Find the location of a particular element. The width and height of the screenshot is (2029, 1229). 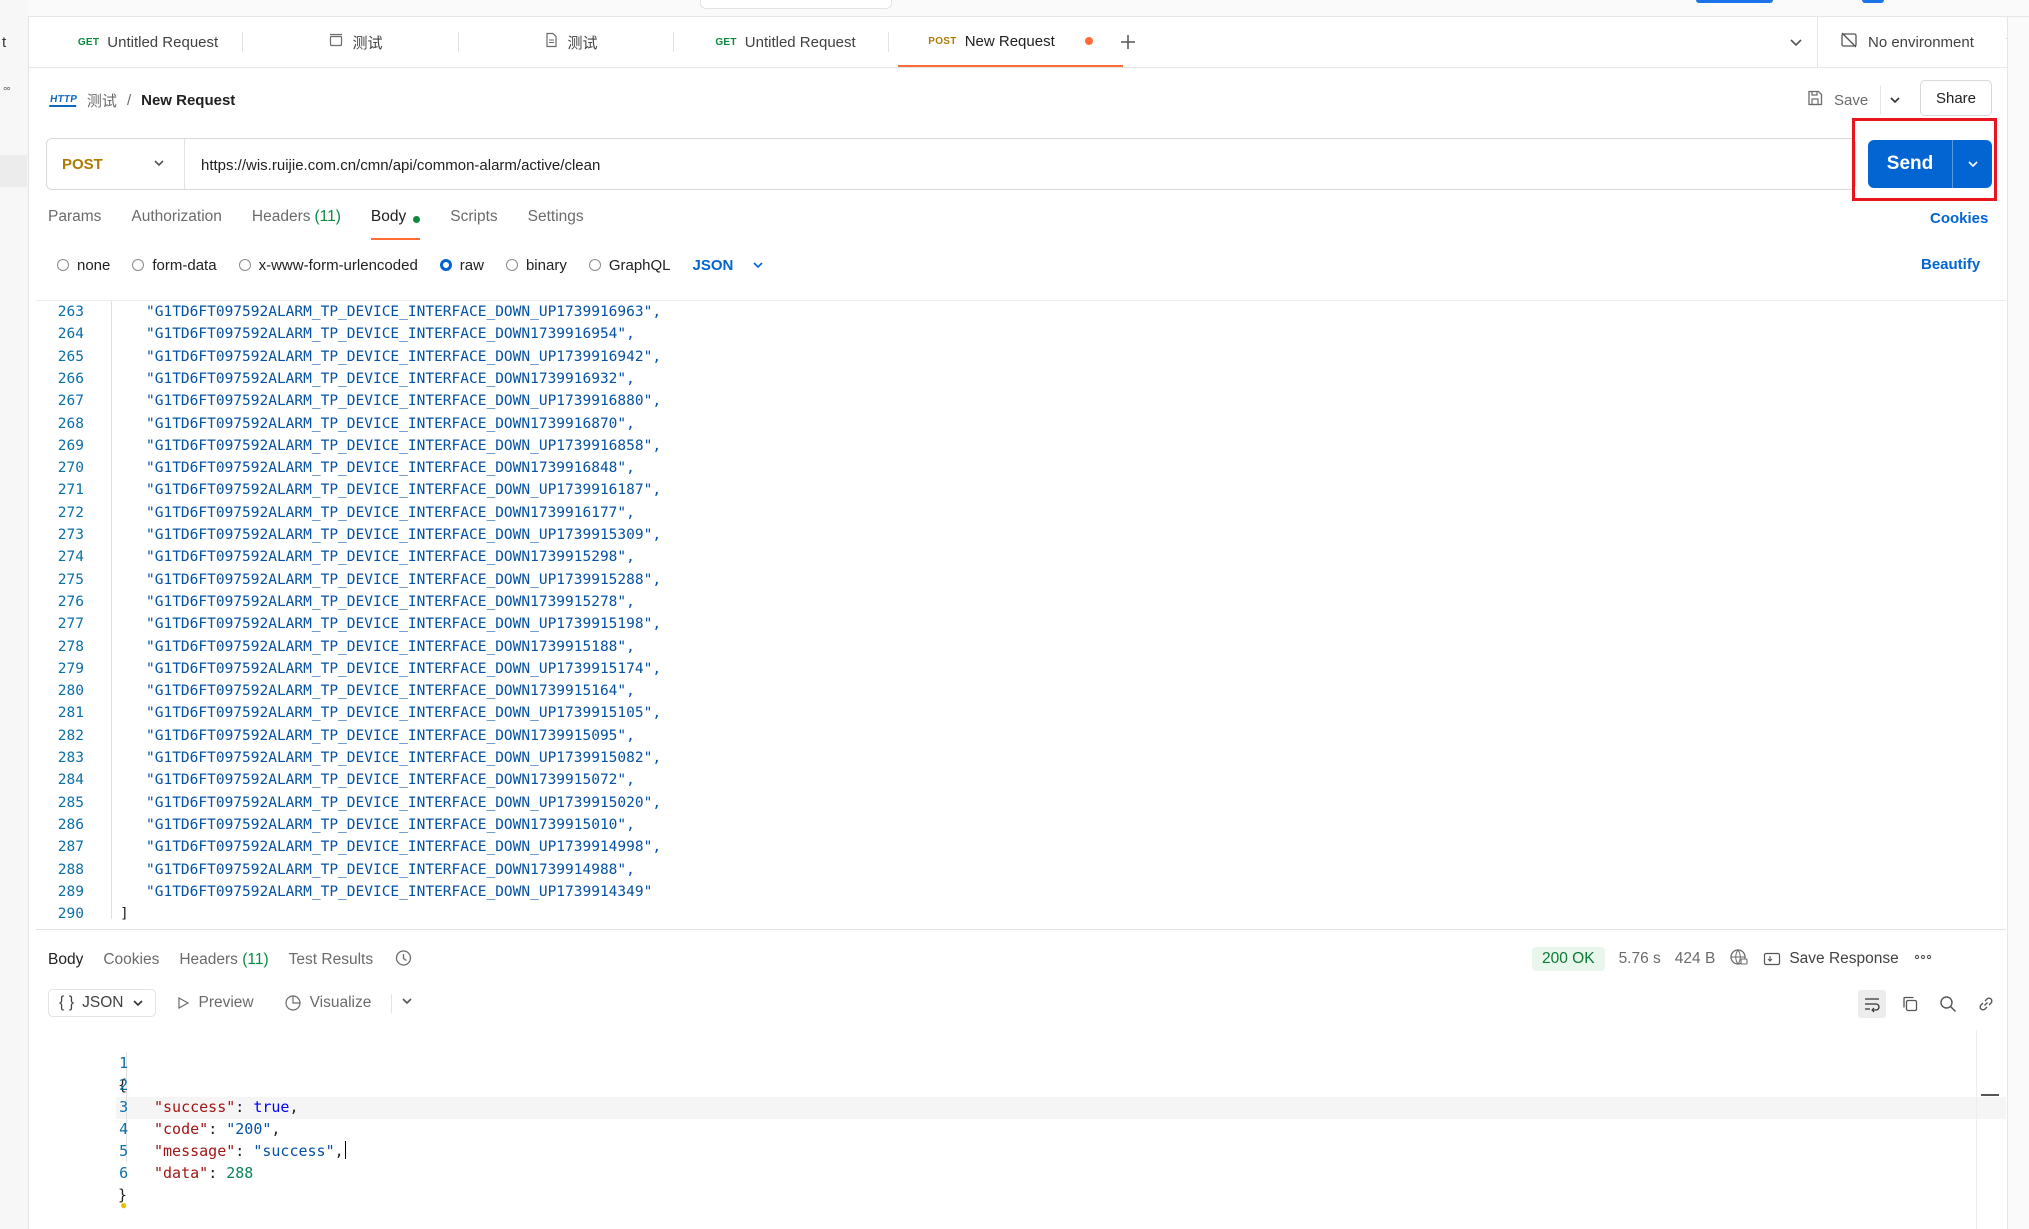

response-tab-headers: Headers (11) is located at coordinates (223, 960).